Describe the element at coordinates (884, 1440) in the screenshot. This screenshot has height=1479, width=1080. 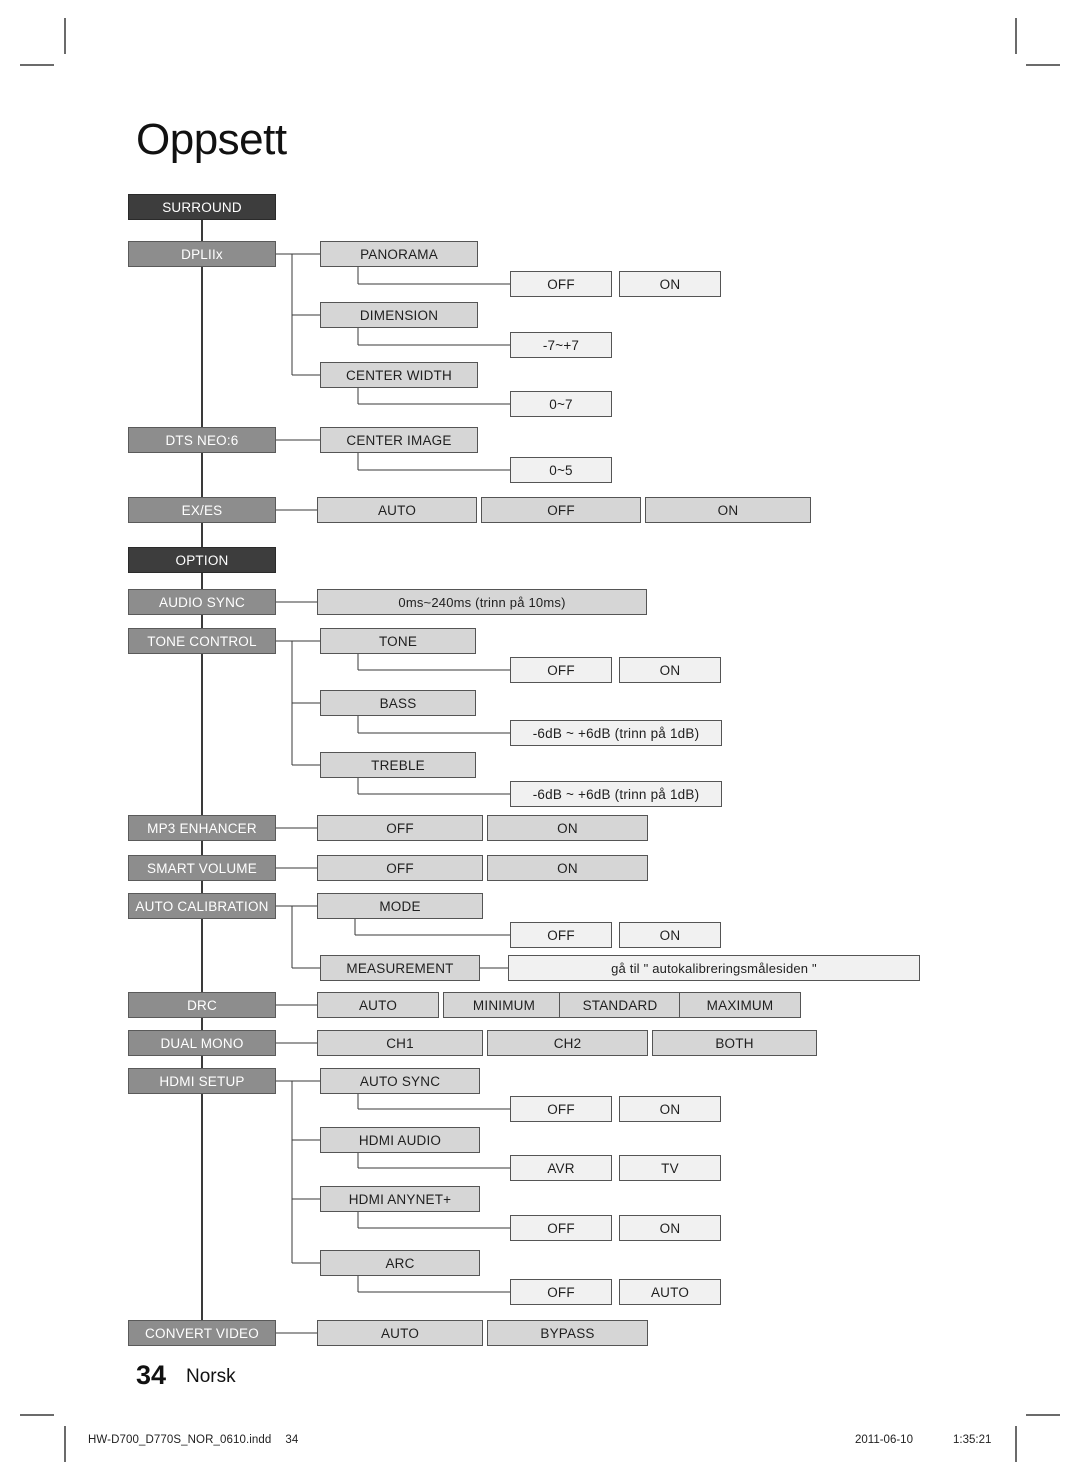
I see `print-date: 2011-06-10` at that location.